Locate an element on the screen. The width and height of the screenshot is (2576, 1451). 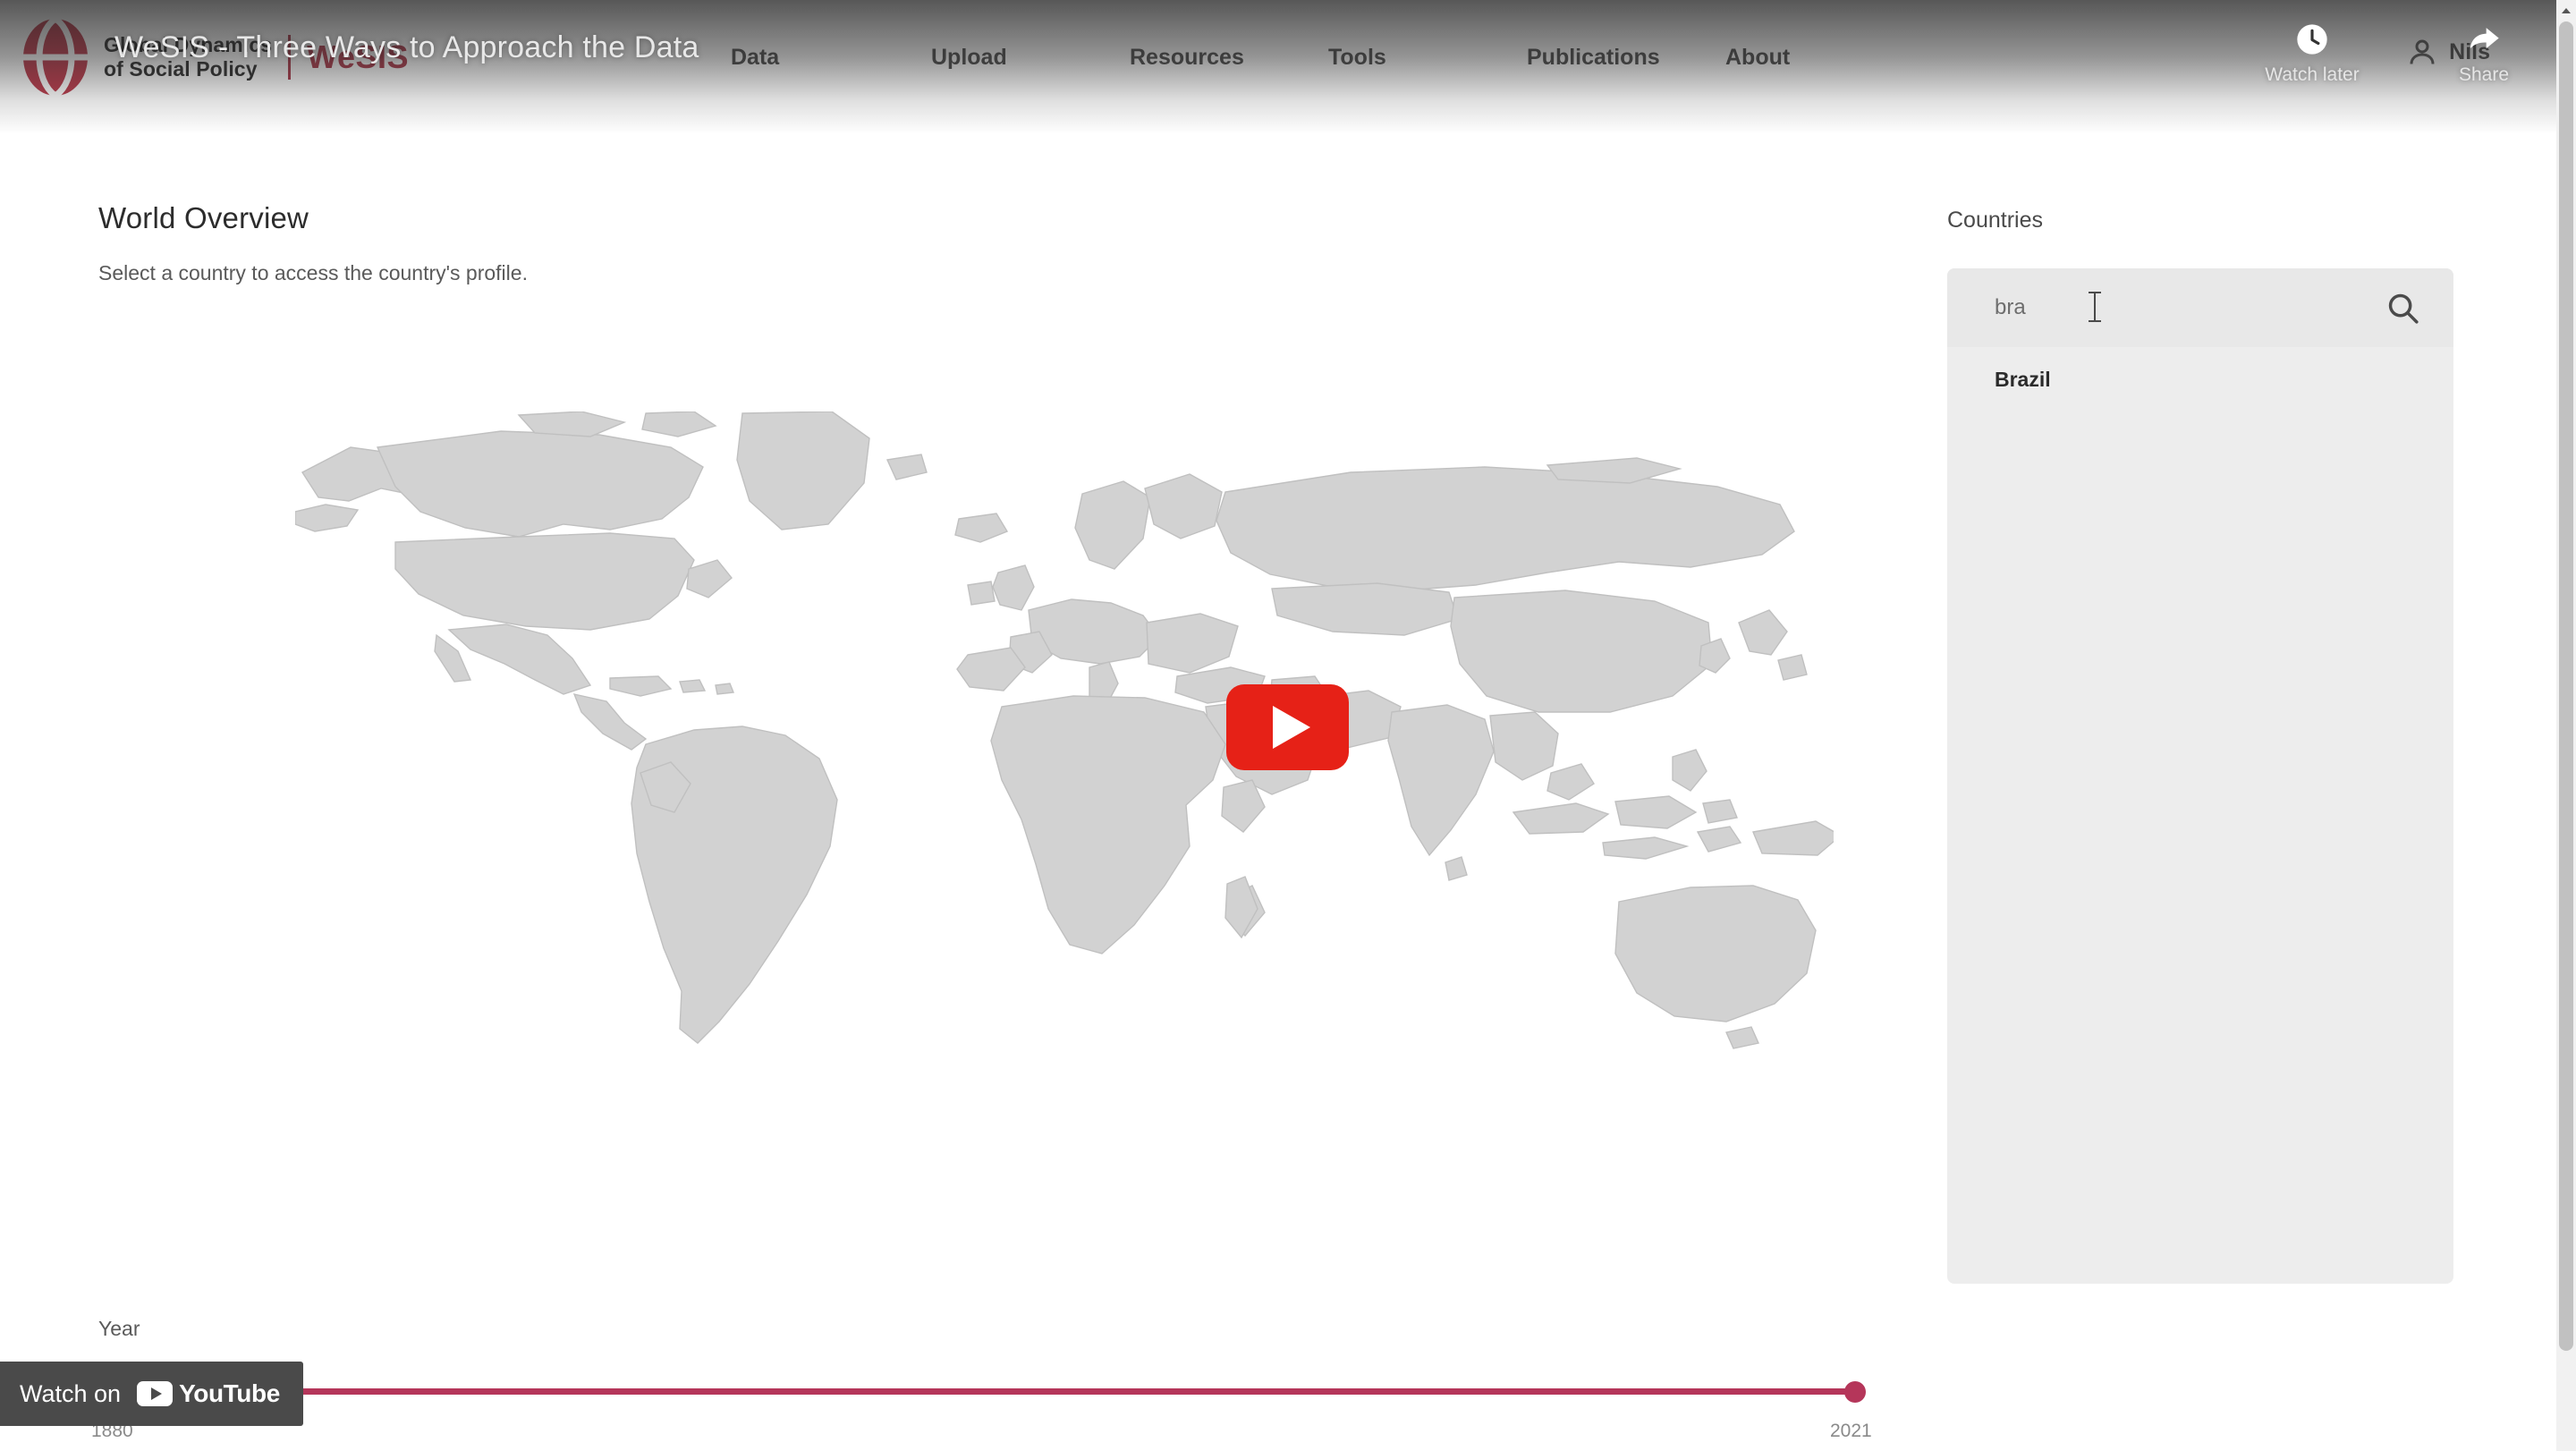
site-logo: Global Dynamics of Social Policy WeSIS is located at coordinates (214, 57).